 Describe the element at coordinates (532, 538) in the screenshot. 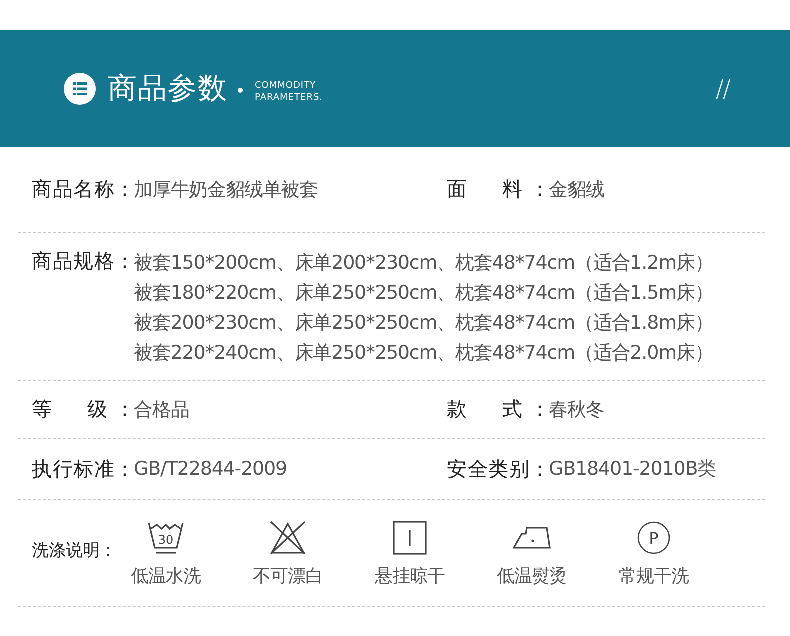

I see `iron-icon` at that location.